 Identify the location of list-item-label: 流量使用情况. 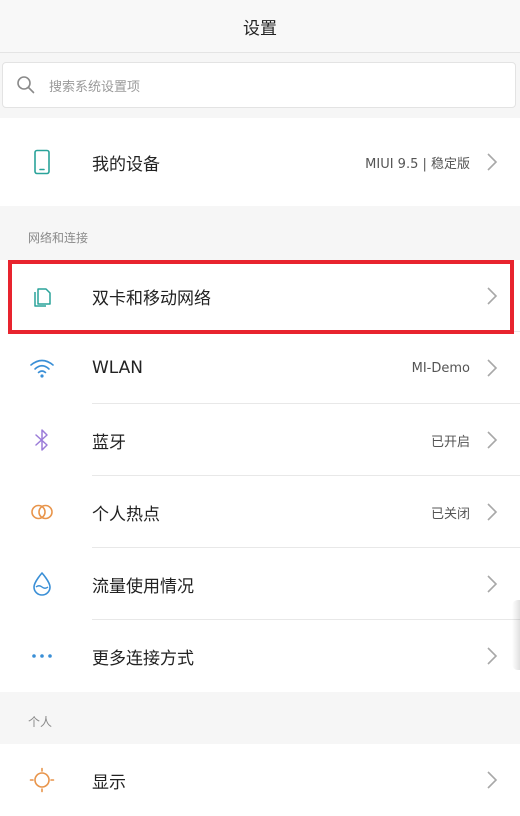
(143, 586).